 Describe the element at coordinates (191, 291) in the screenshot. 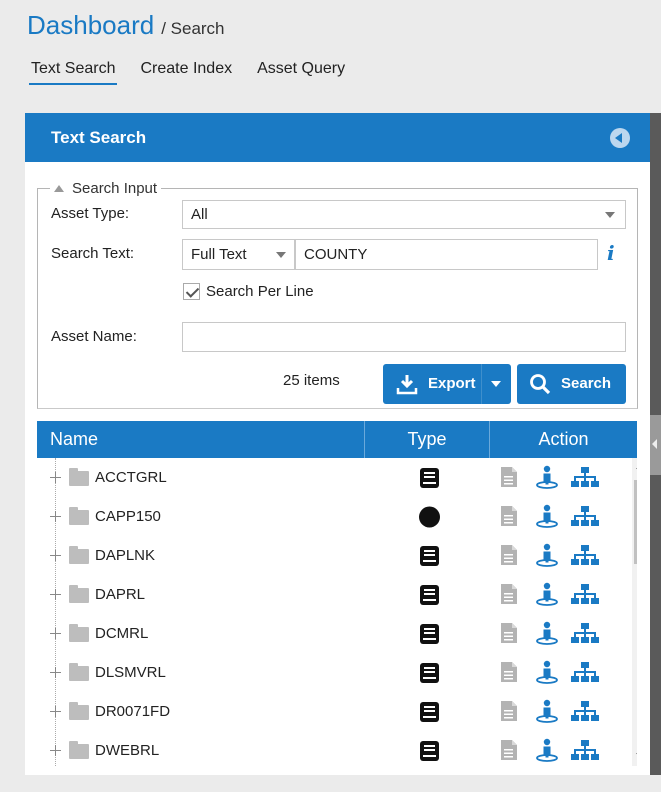

I see `search-per-line-checkbox` at that location.